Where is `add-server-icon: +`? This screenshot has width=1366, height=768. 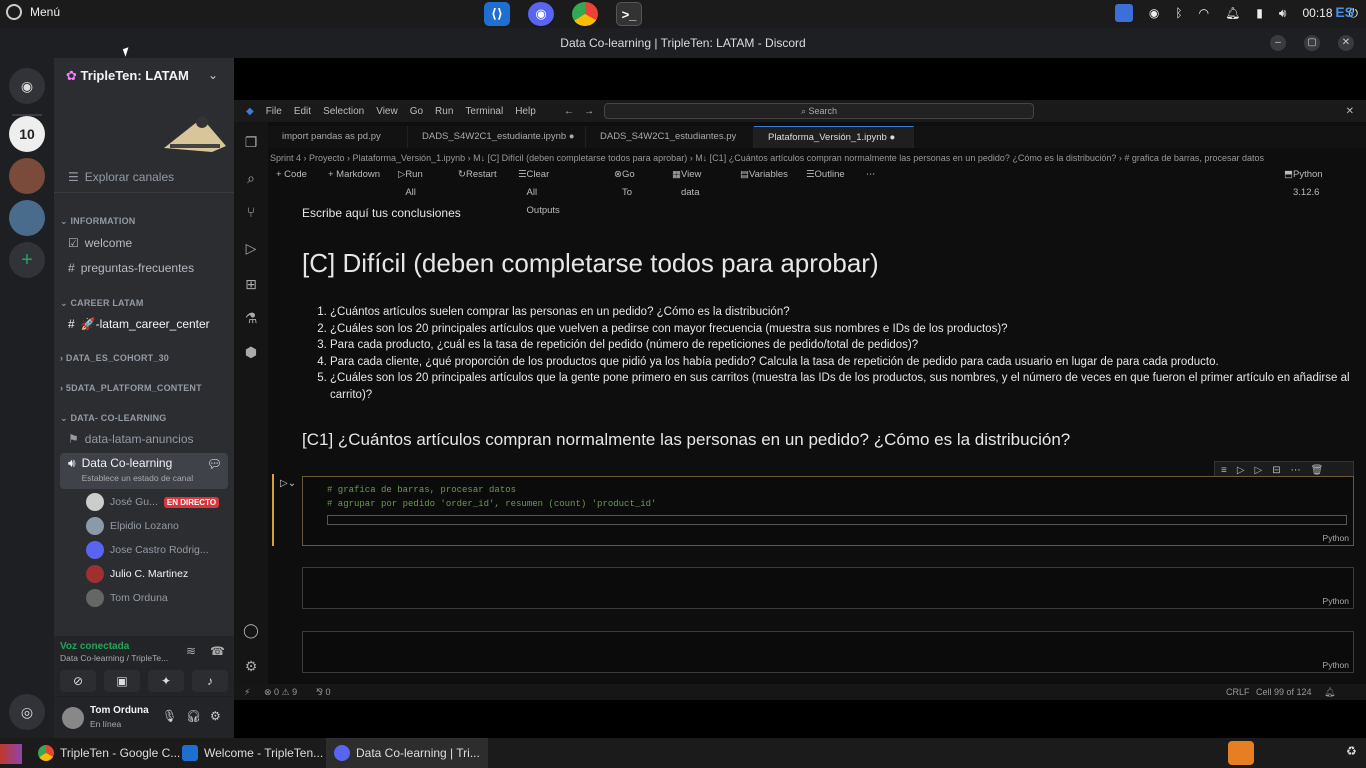
add-server-icon: + is located at coordinates (27, 260).